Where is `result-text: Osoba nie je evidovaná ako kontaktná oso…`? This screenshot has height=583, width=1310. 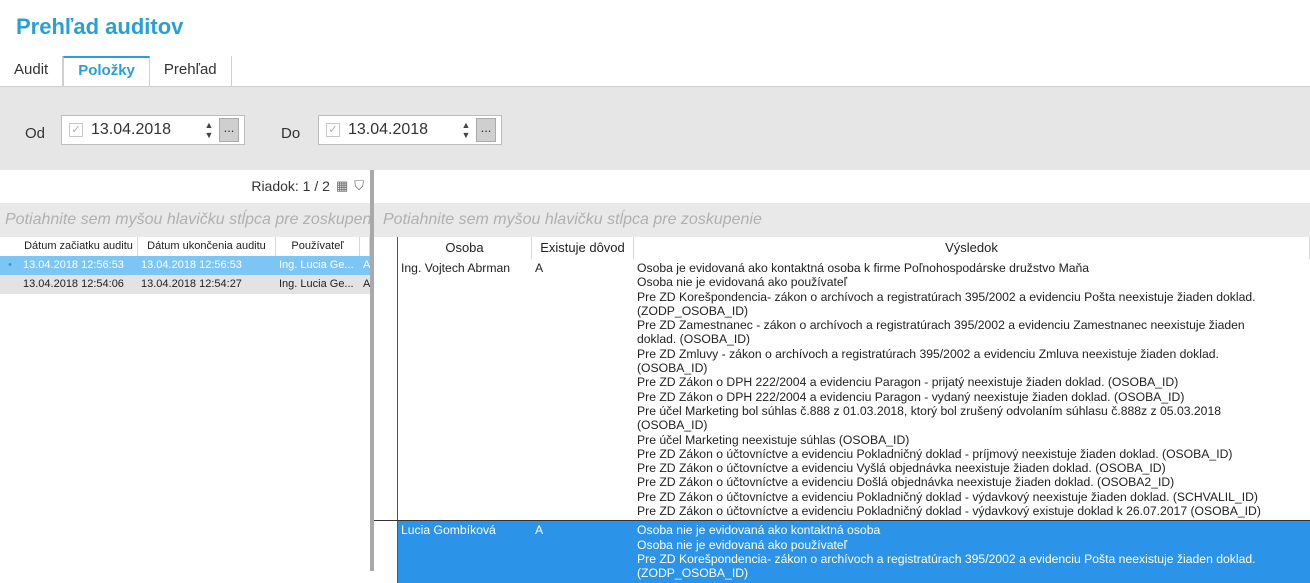 result-text: Osoba nie je evidovaná ako kontaktná oso… is located at coordinates (972, 551).